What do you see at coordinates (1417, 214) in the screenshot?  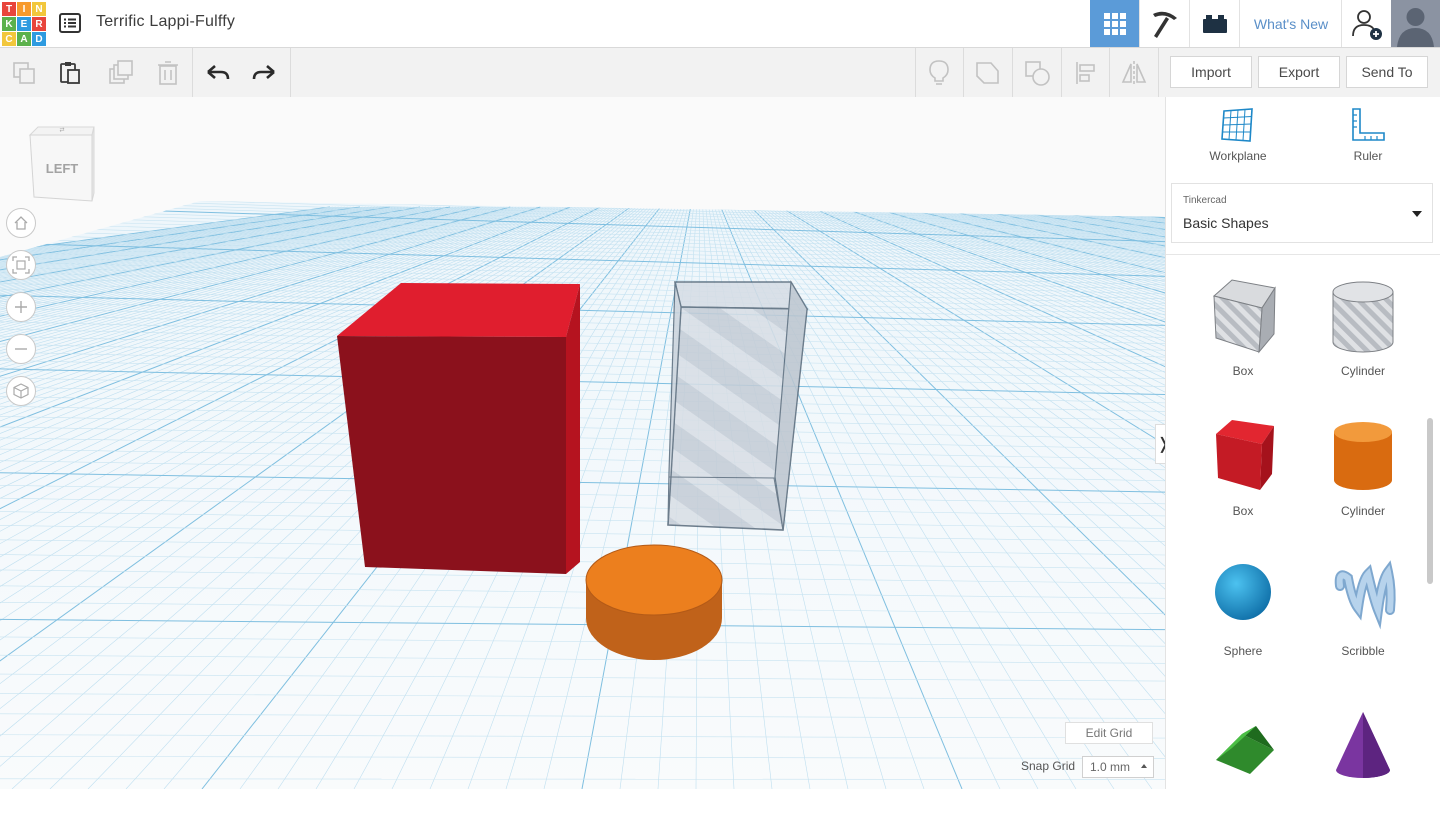 I see `caret-down-icon` at bounding box center [1417, 214].